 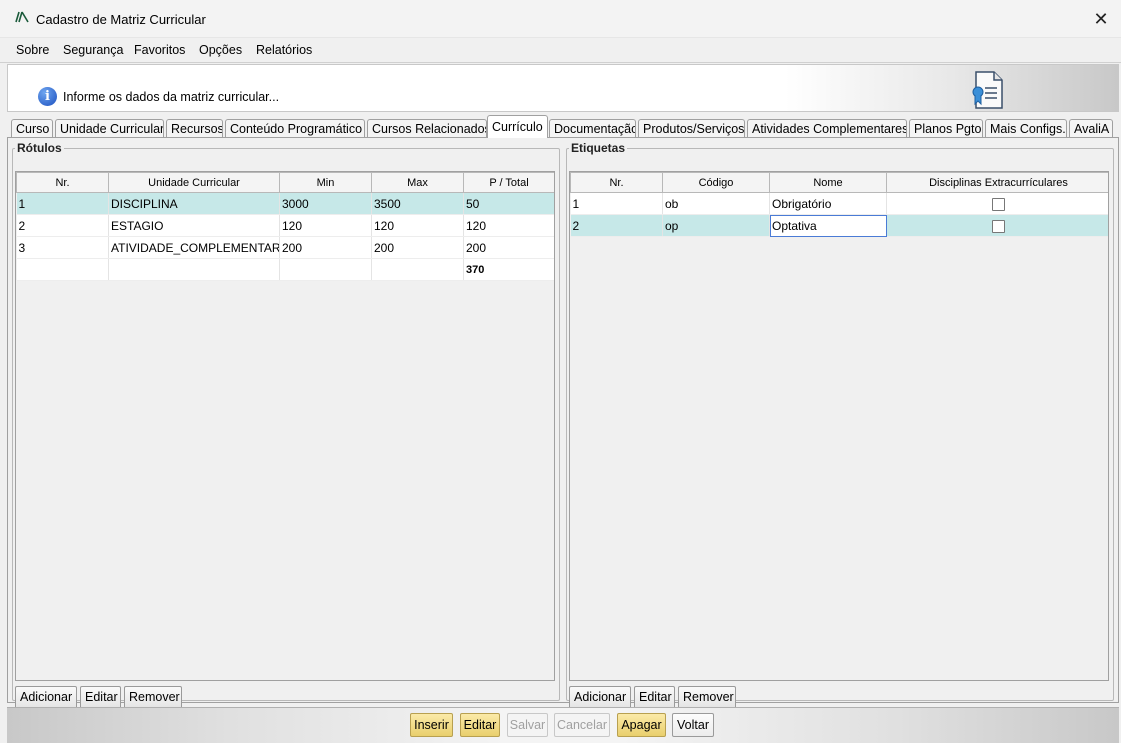 I want to click on col-header-disciplinas-extracurriculares: Disciplinas Extracurrículares, so click(x=997, y=182).